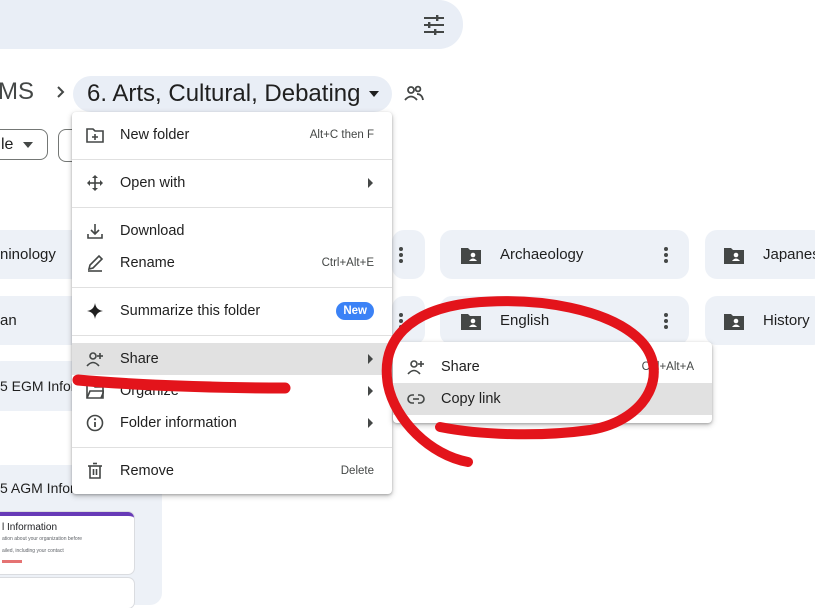 The width and height of the screenshot is (815, 608). What do you see at coordinates (232, 471) in the screenshot?
I see `menu-item-remove: Remove Delete` at bounding box center [232, 471].